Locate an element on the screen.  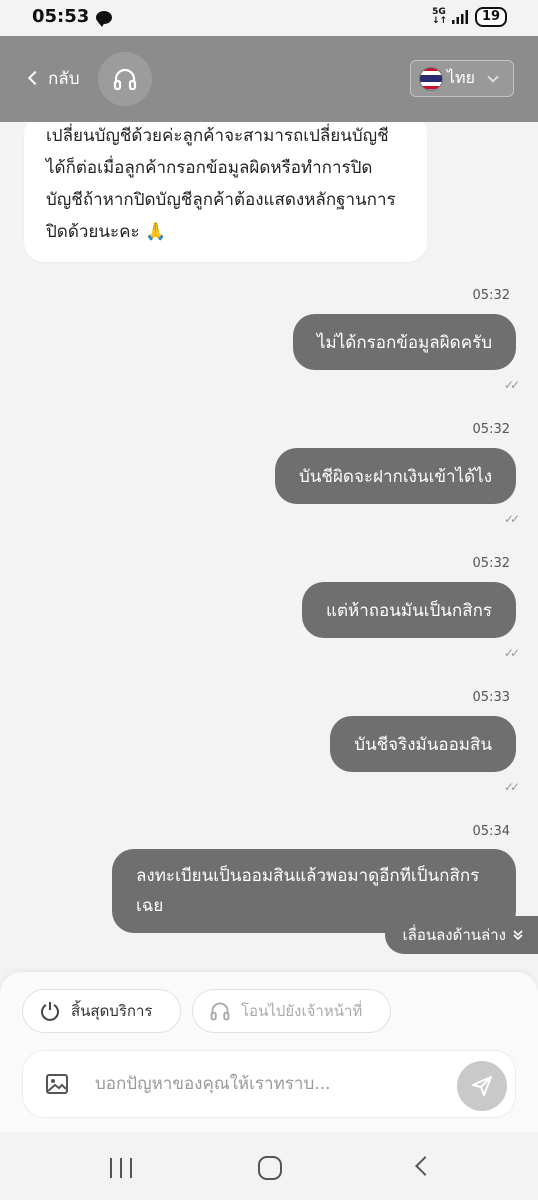
power-icon is located at coordinates (50, 1011).